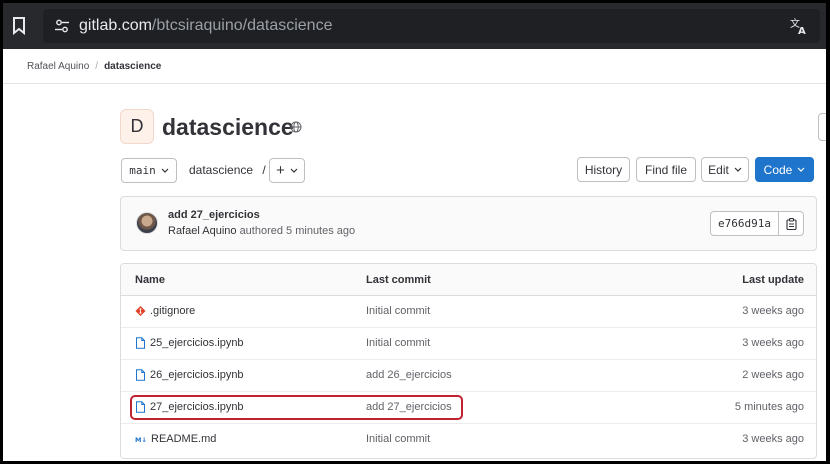  I want to click on avatar, so click(147, 223).